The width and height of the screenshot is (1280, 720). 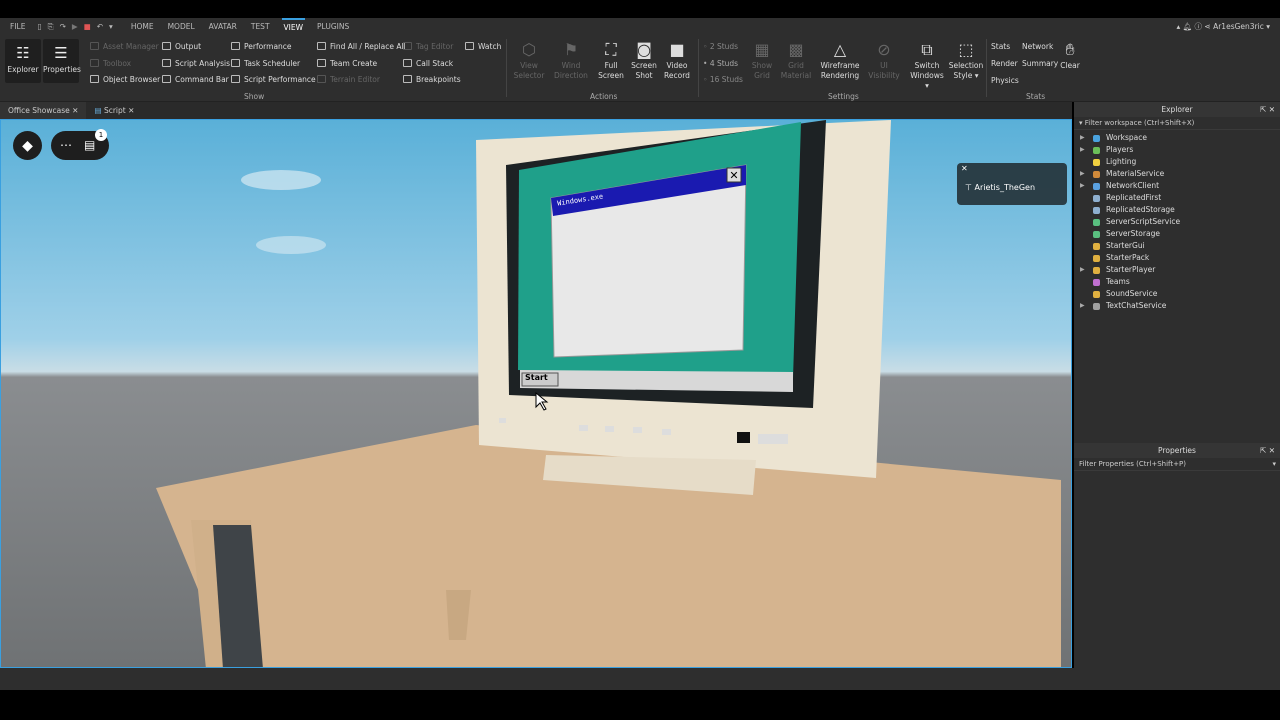 I want to click on explorer-button: ☷ Explorer, so click(x=23, y=61).